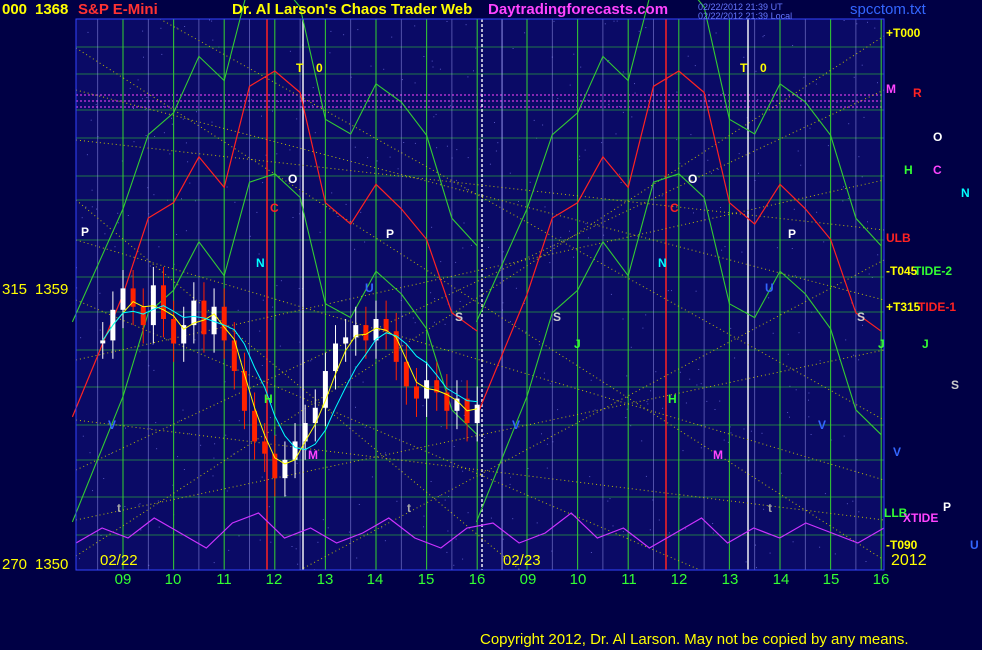  What do you see at coordinates (224, 579) in the screenshot?
I see `x-tick: 11` at bounding box center [224, 579].